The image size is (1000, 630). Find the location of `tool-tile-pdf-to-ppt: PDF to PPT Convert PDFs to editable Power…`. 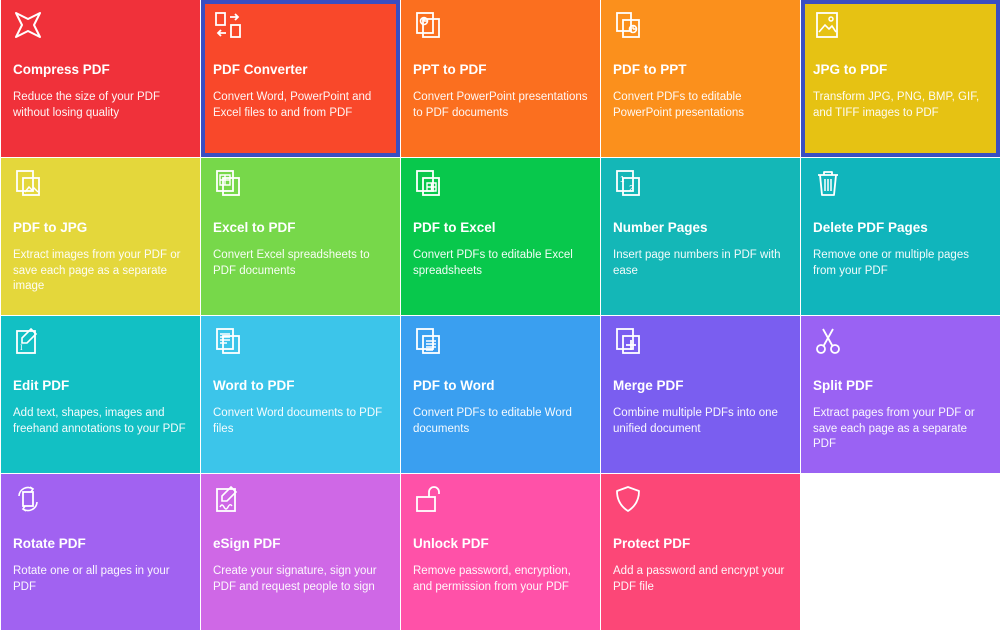

tool-tile-pdf-to-ppt: PDF to PPT Convert PDFs to editable Power… is located at coordinates (700, 78).